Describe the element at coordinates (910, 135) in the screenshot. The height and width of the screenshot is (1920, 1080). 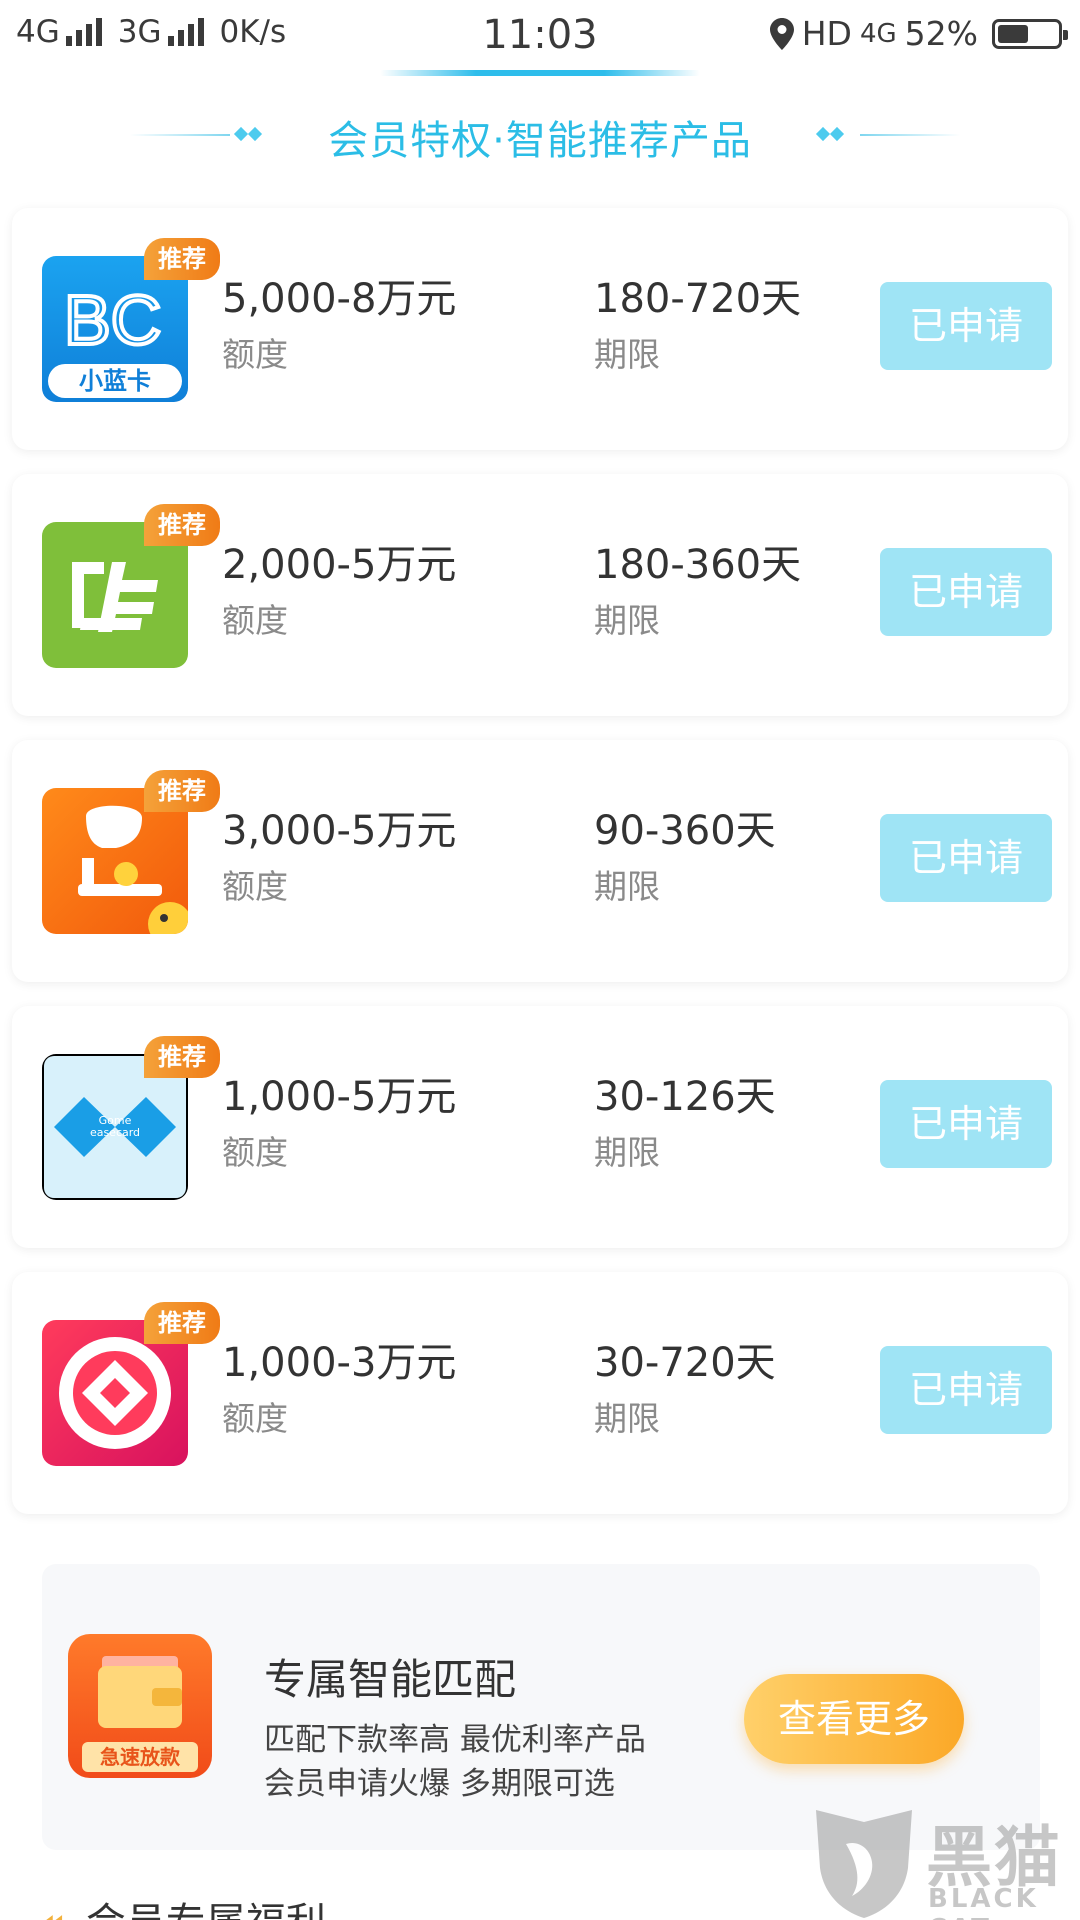
I see `header-deco-line-right` at that location.